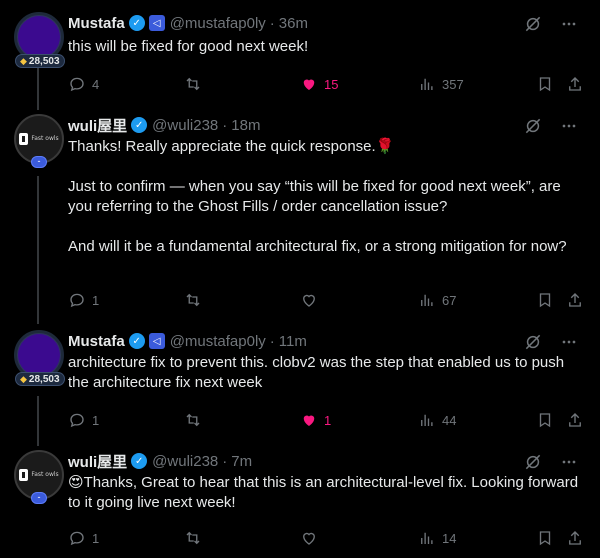 The image size is (600, 558). Describe the element at coordinates (449, 300) in the screenshot. I see `views-count: 67` at that location.